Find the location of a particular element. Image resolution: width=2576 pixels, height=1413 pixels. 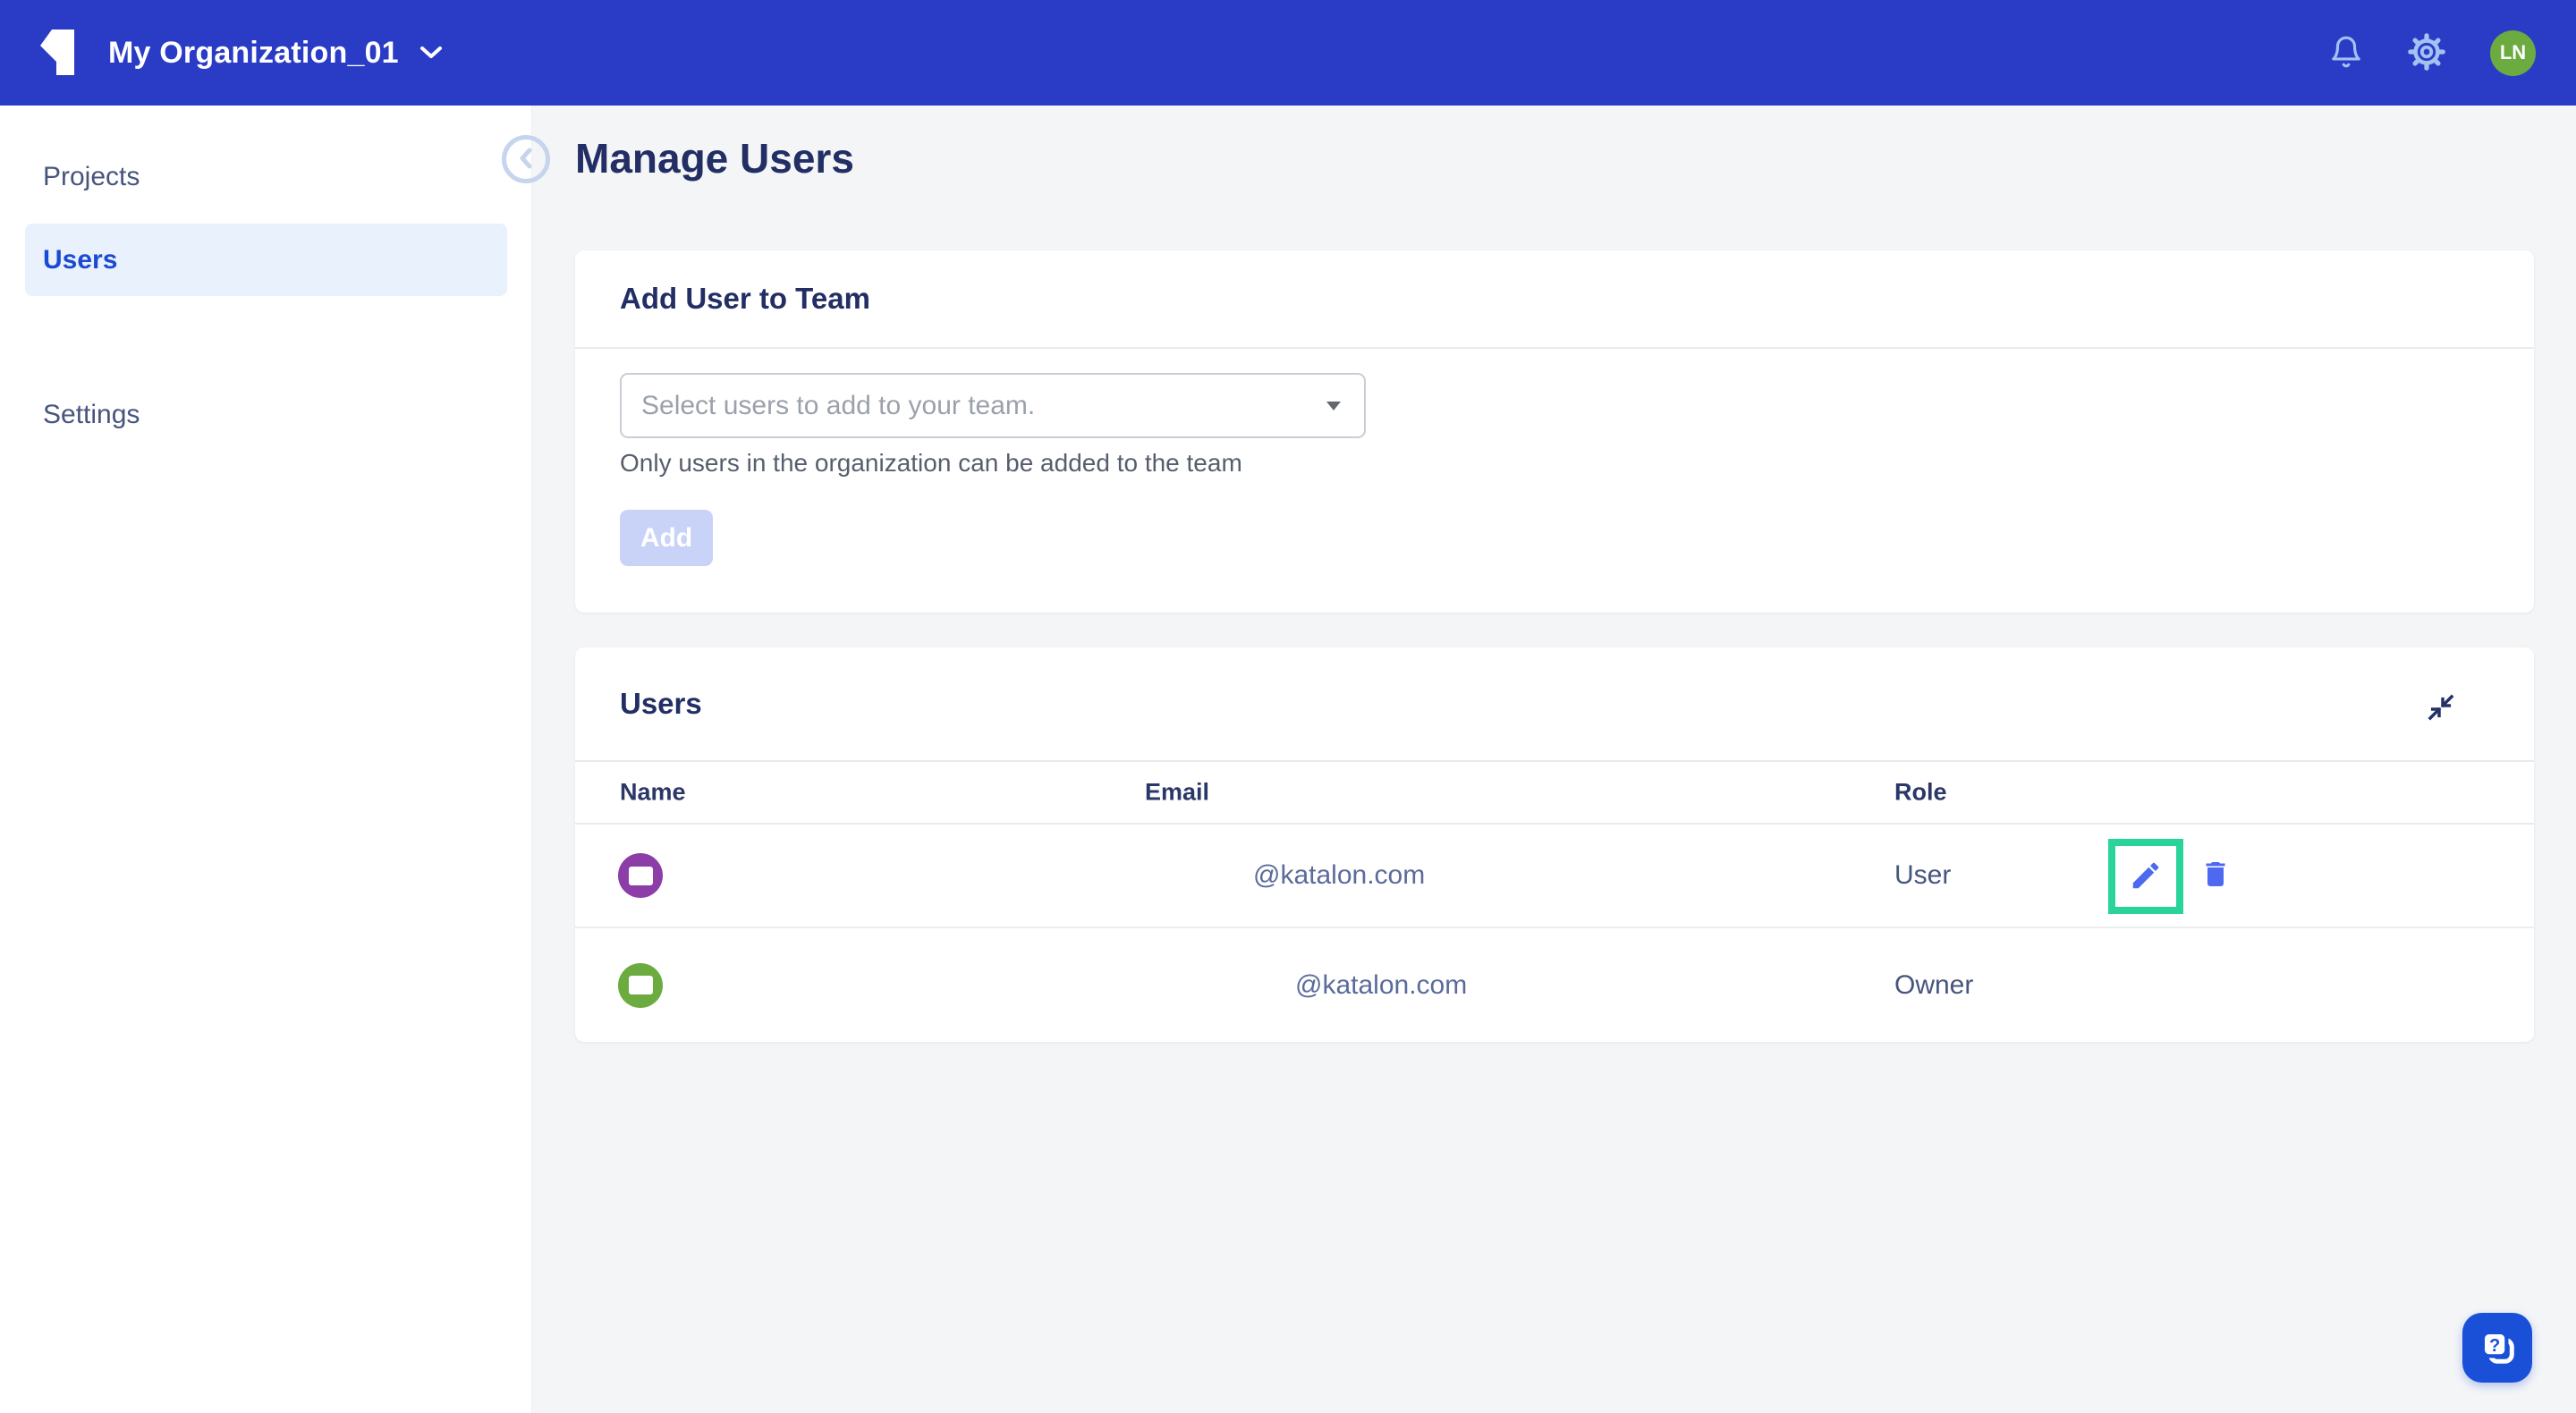

user-select-placeholder: Select users to add to your team. is located at coordinates (838, 405).